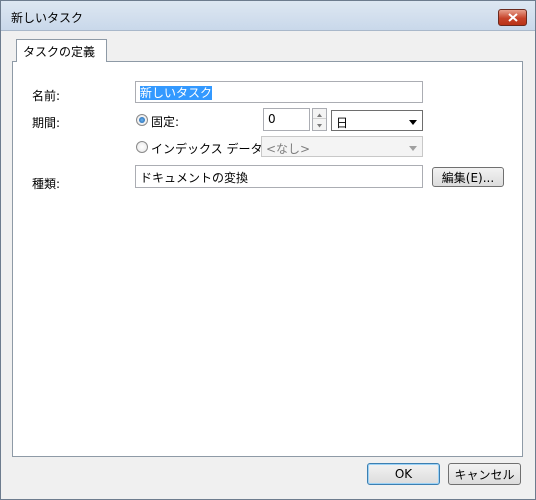 The image size is (536, 500). Describe the element at coordinates (342, 146) in the screenshot. I see `index-data-select: <なし>` at that location.